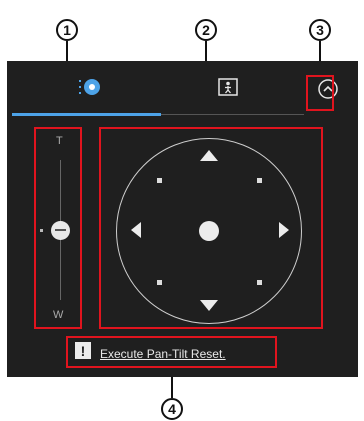 The height and width of the screenshot is (421, 364). Describe the element at coordinates (206, 30) in the screenshot. I see `callout-2: 2` at that location.